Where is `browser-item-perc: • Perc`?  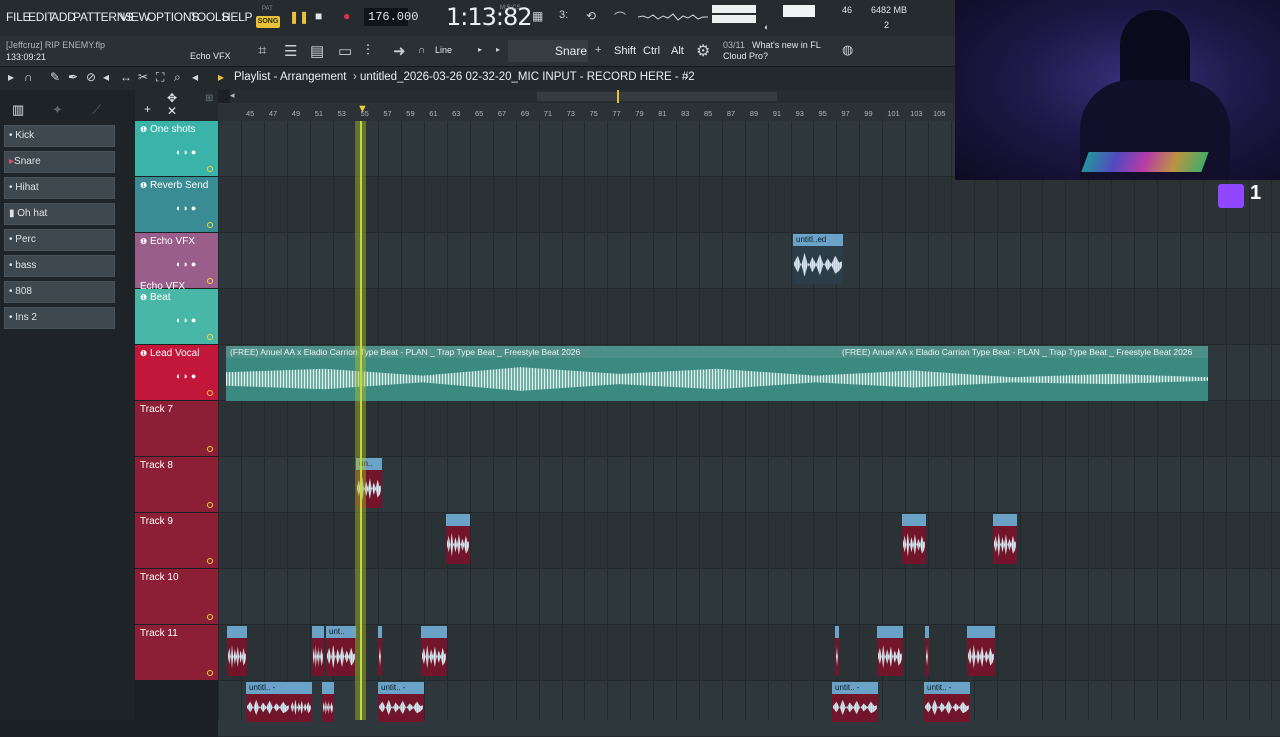 browser-item-perc: • Perc is located at coordinates (59, 240).